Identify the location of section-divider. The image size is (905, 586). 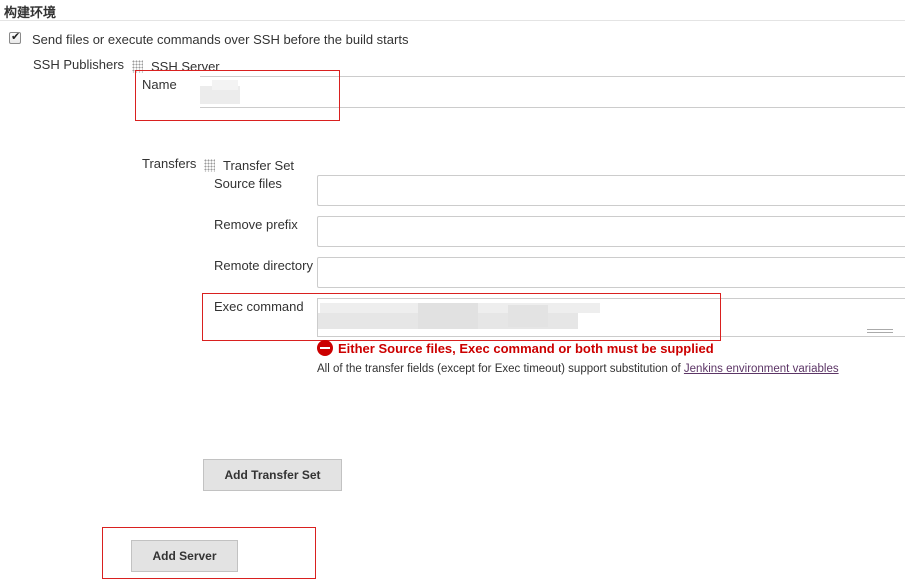
(452, 20).